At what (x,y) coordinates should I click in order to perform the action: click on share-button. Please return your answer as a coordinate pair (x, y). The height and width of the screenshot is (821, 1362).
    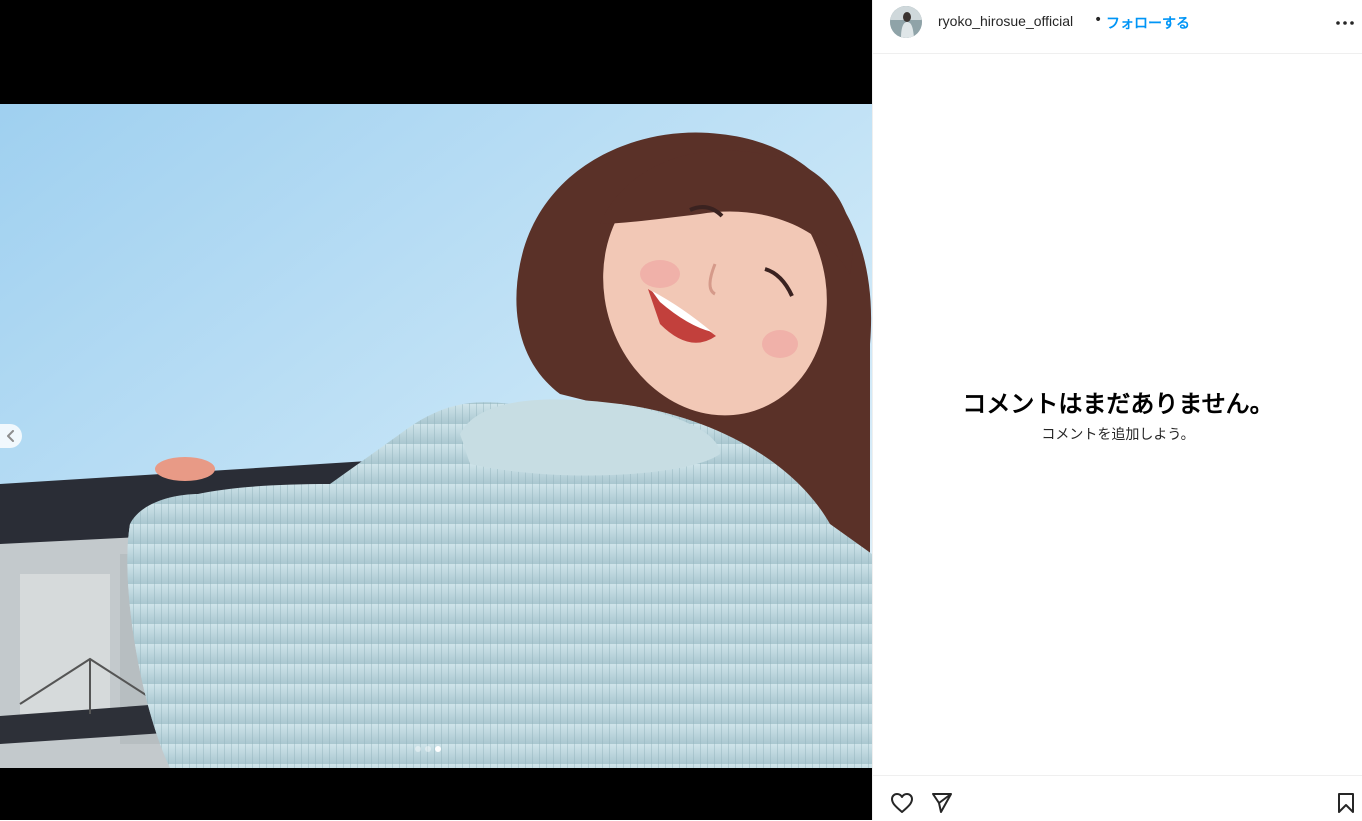
    Looking at the image, I should click on (942, 803).